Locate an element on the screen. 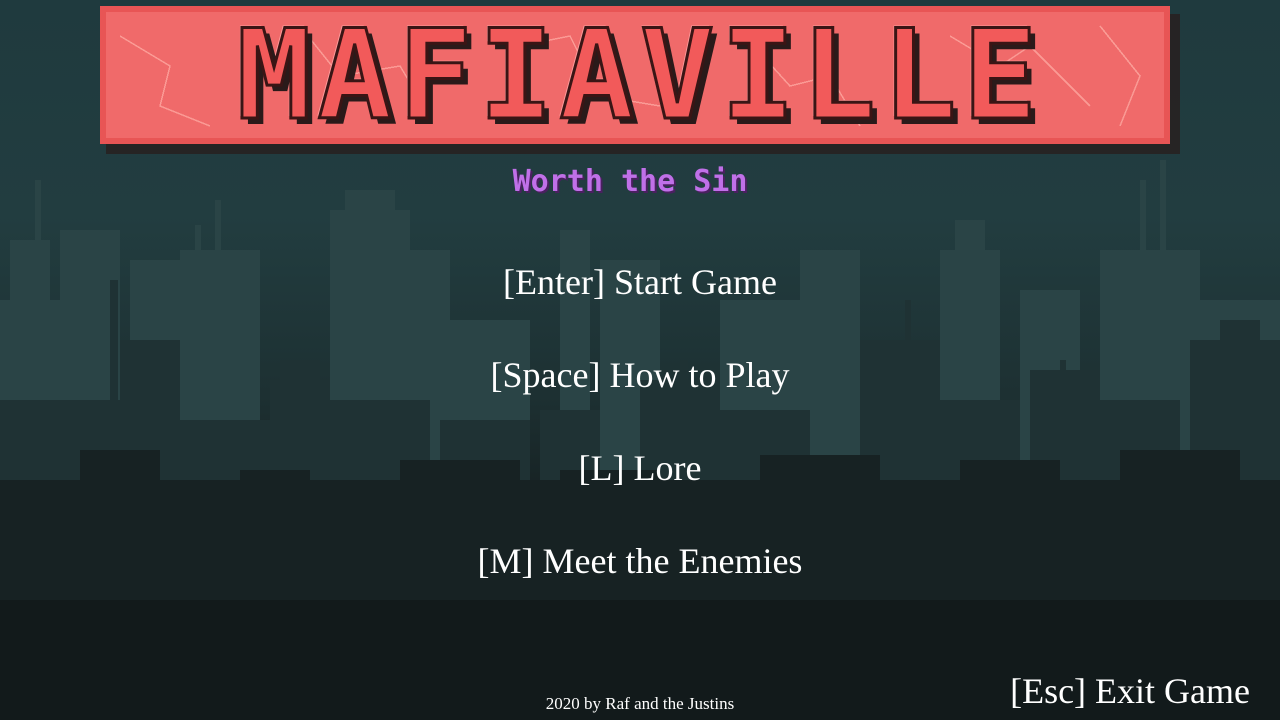 Image resolution: width=1280 pixels, height=720 pixels. credits-text: 2020 by Raf and the Justins is located at coordinates (640, 703).